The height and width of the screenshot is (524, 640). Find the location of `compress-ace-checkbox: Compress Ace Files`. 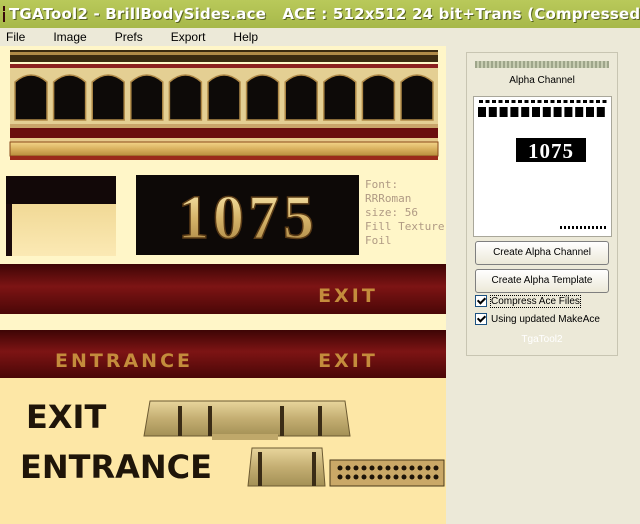

compress-ace-checkbox: Compress Ace Files is located at coordinates (528, 301).